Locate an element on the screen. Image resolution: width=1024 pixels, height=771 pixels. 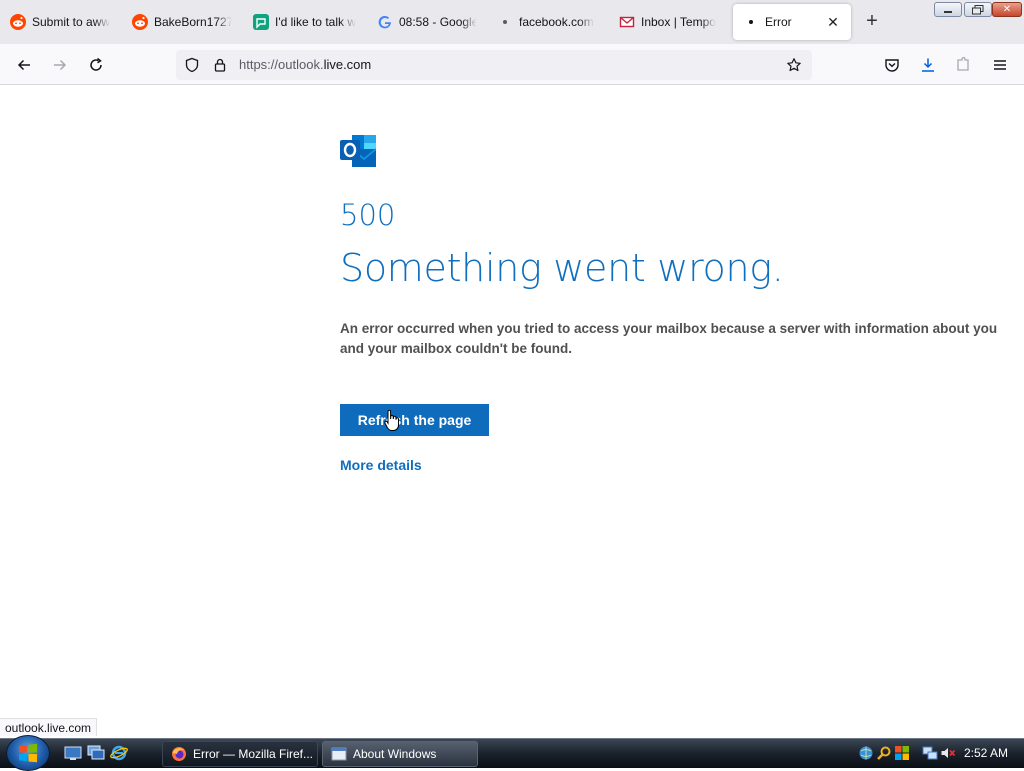
tab-label: BakeBorn1727 is located at coordinates (193, 22).